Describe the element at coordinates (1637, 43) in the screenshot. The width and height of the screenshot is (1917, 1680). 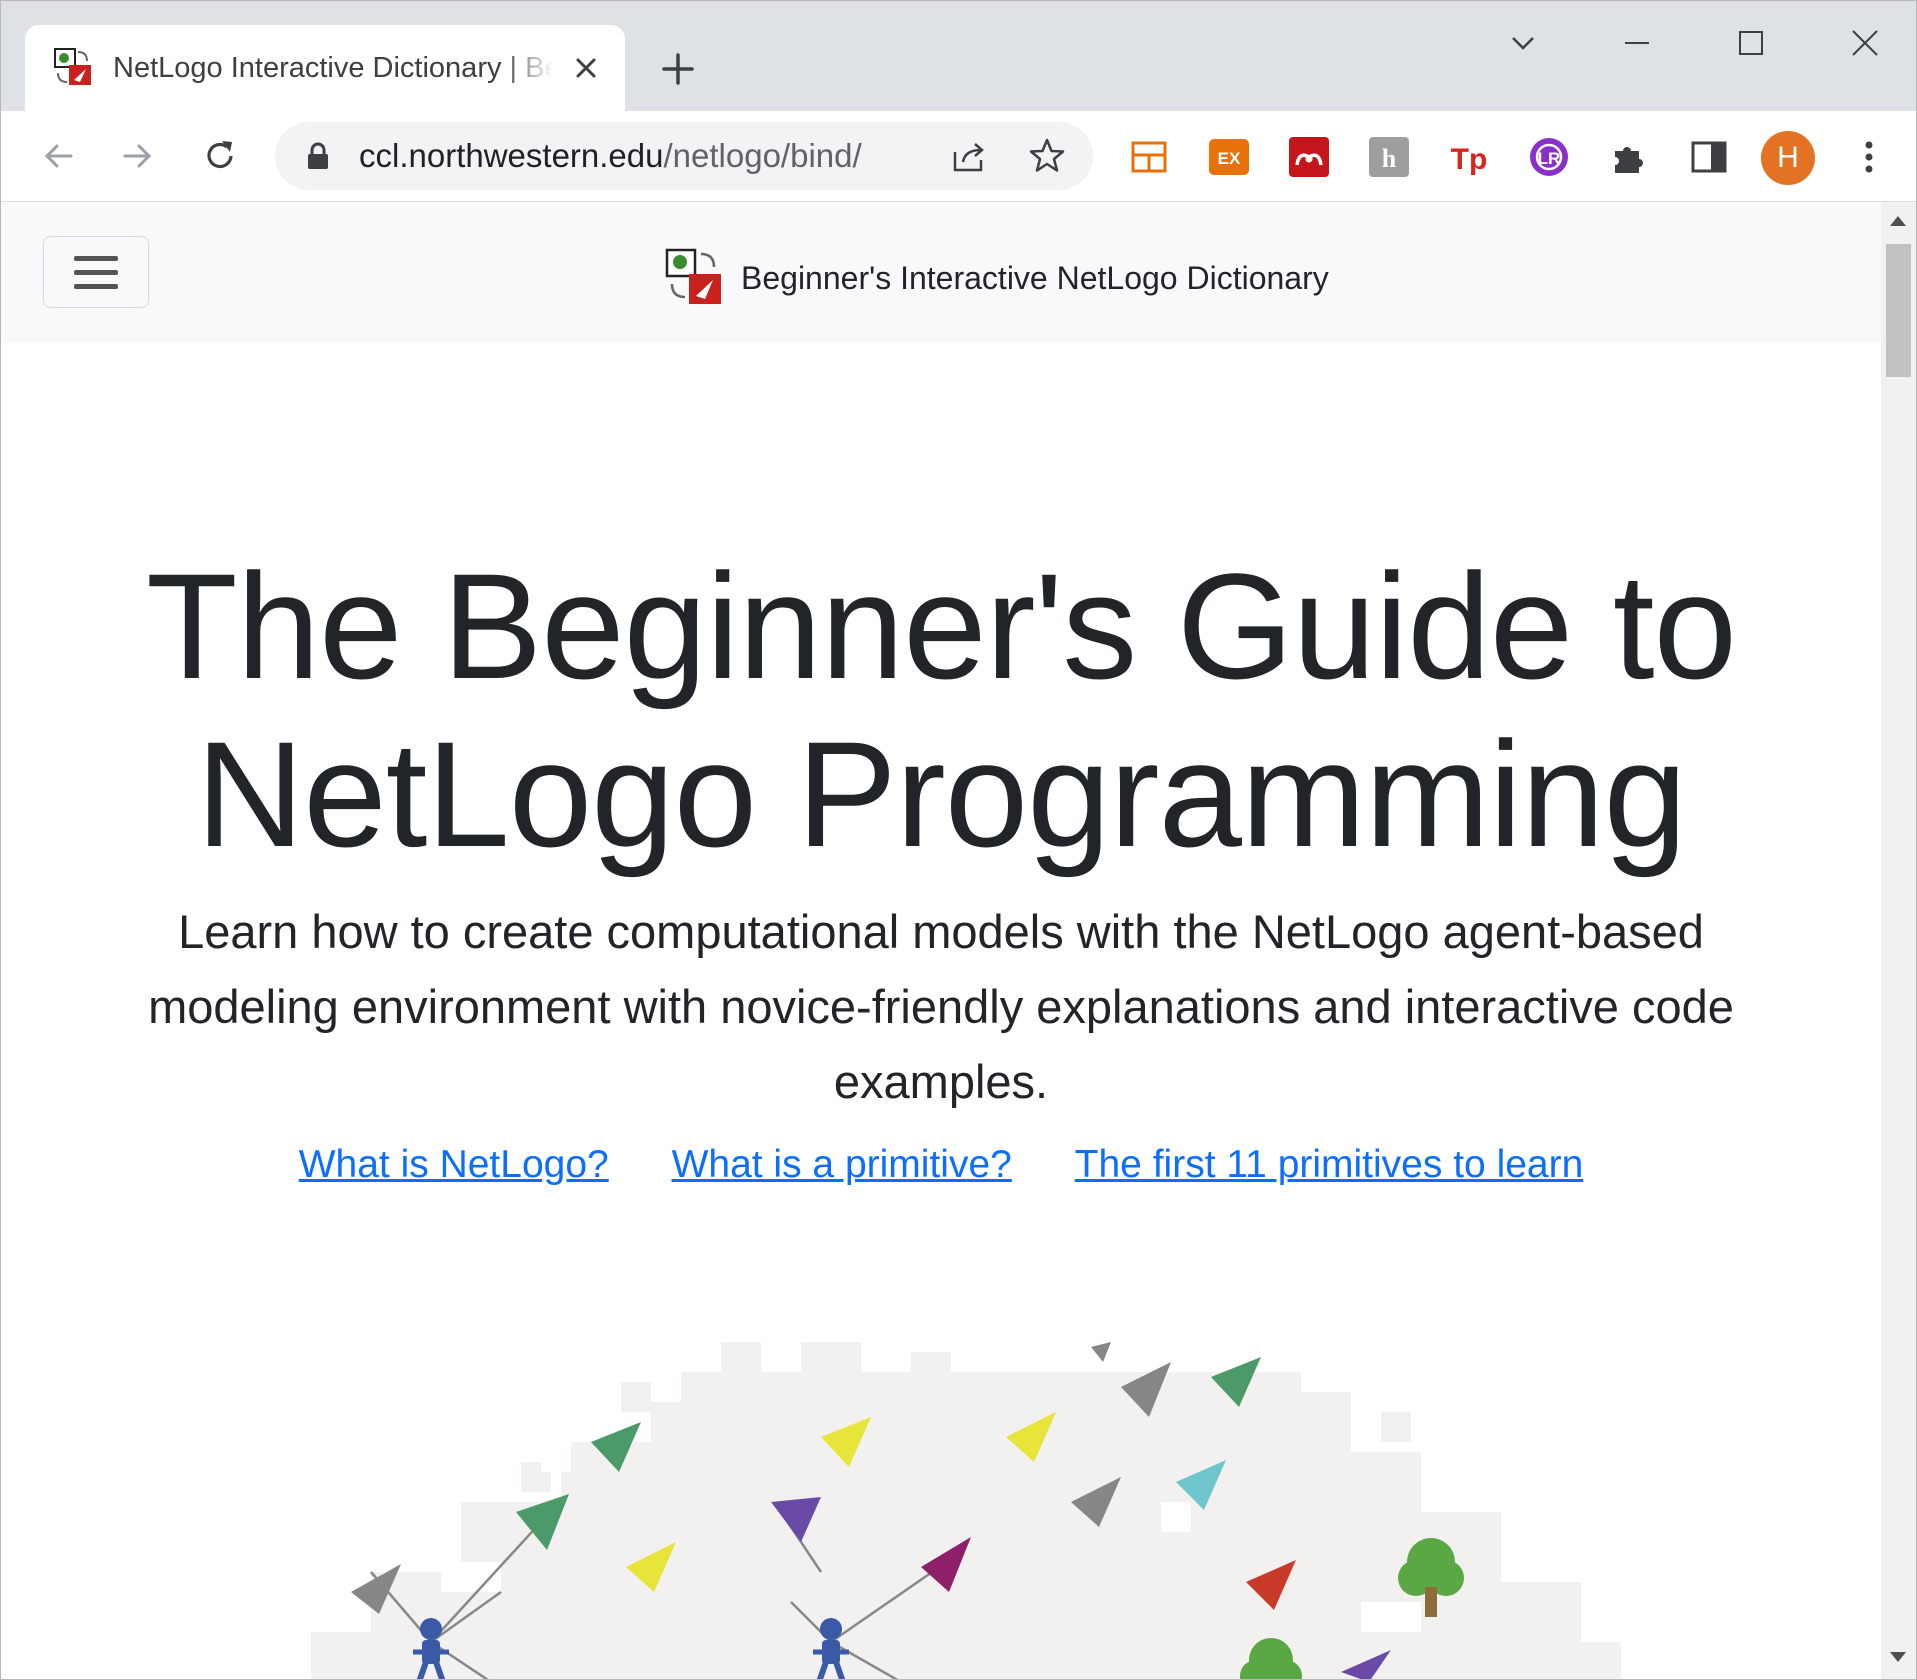
I see `minimize-icon` at that location.